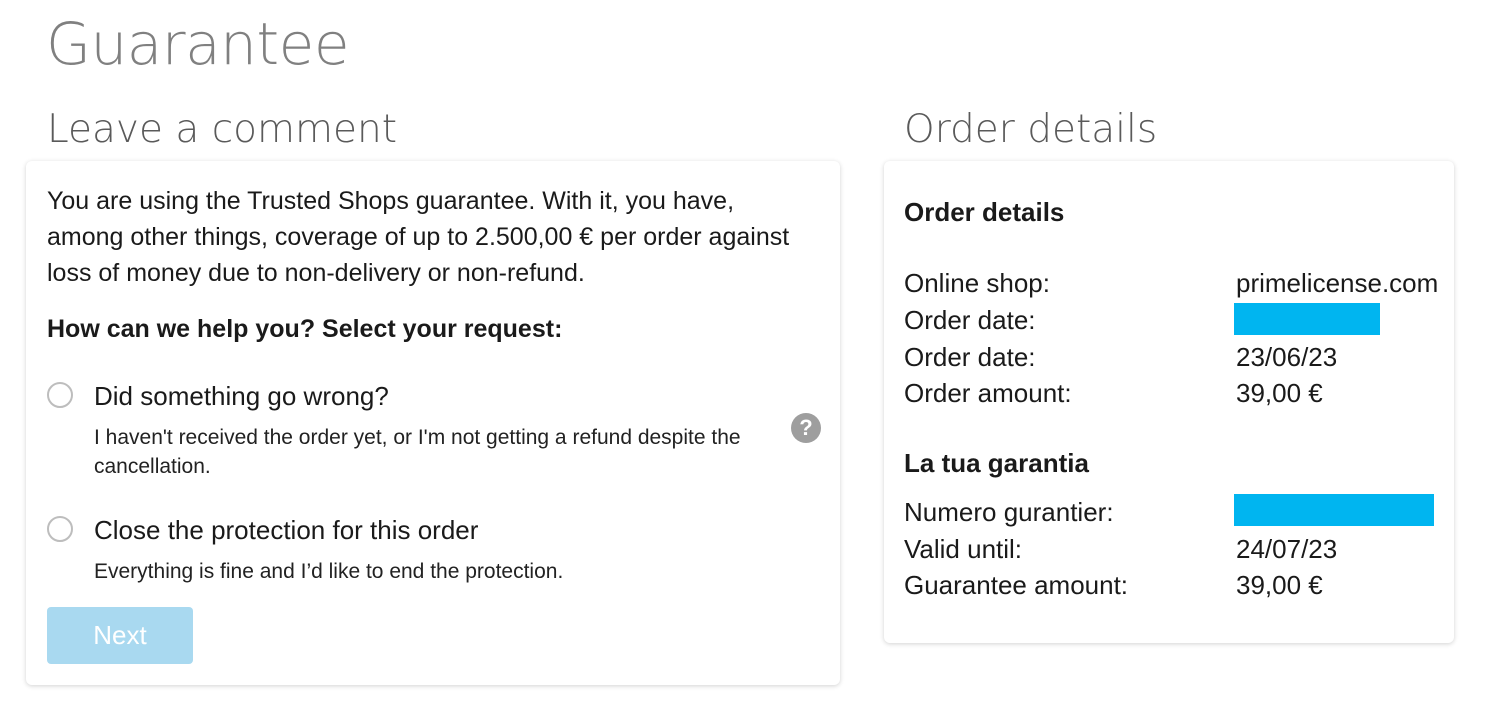 The width and height of the screenshot is (1488, 717). What do you see at coordinates (1016, 585) in the screenshot?
I see `detail-label: Guarantee amount:` at bounding box center [1016, 585].